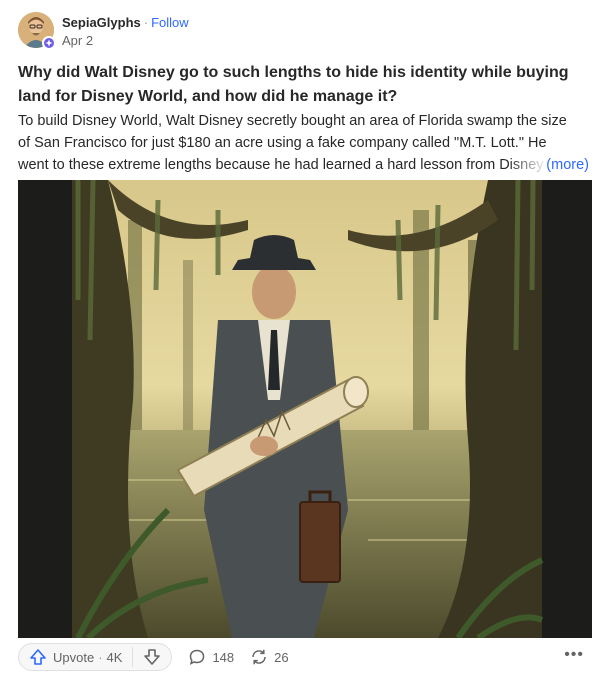 Image resolution: width=612 pixels, height=676 pixels. I want to click on follow-button: Follow, so click(170, 22).